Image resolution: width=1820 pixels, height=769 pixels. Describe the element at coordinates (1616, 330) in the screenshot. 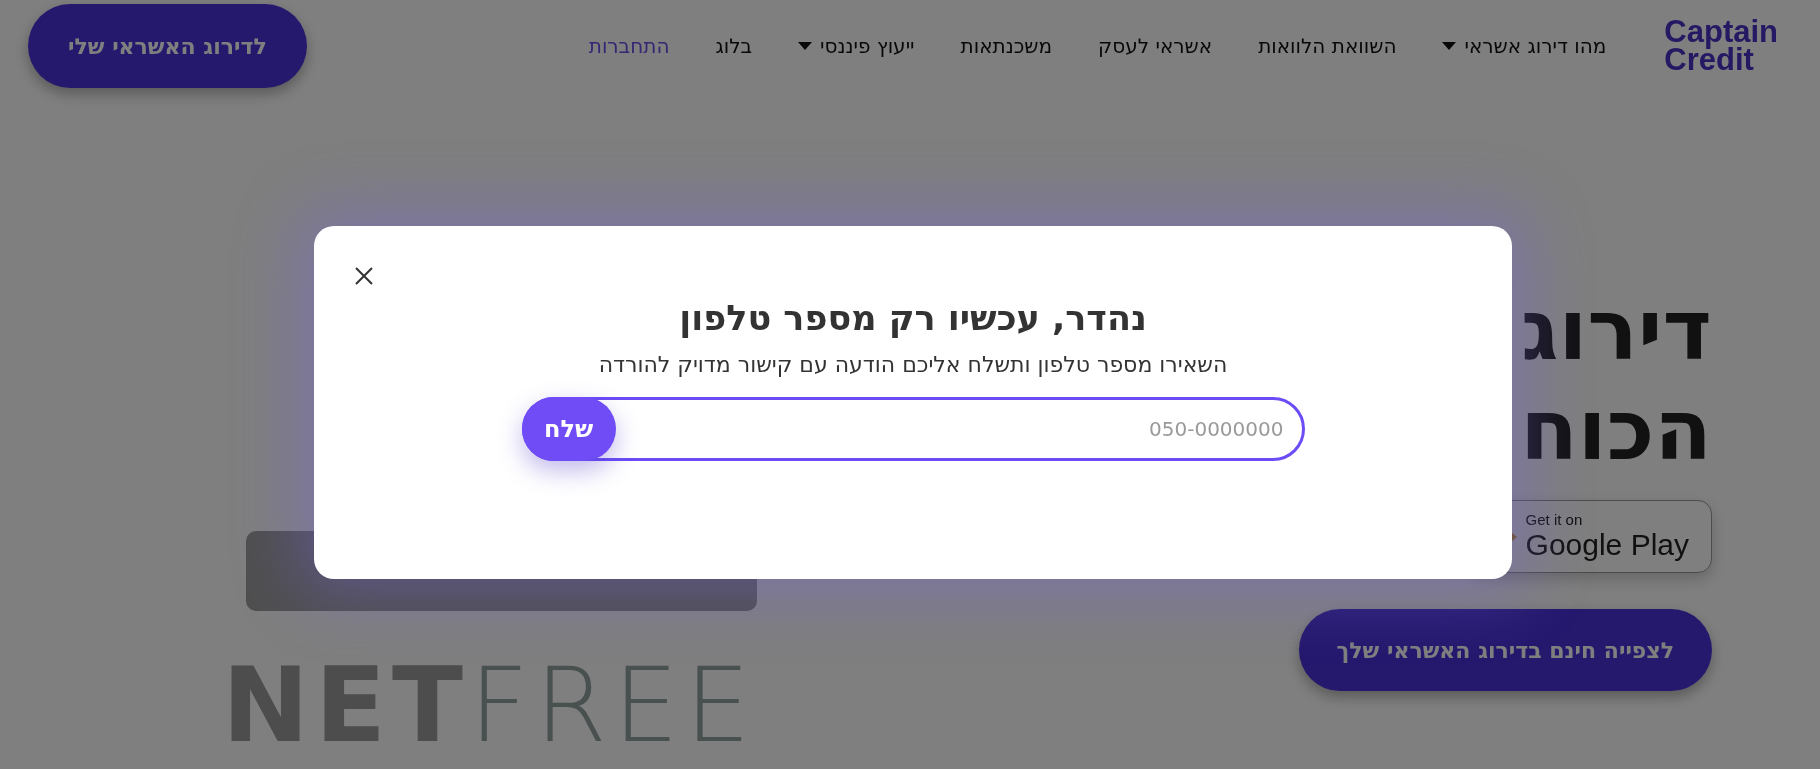

I see `hero-heading: דירוג` at that location.